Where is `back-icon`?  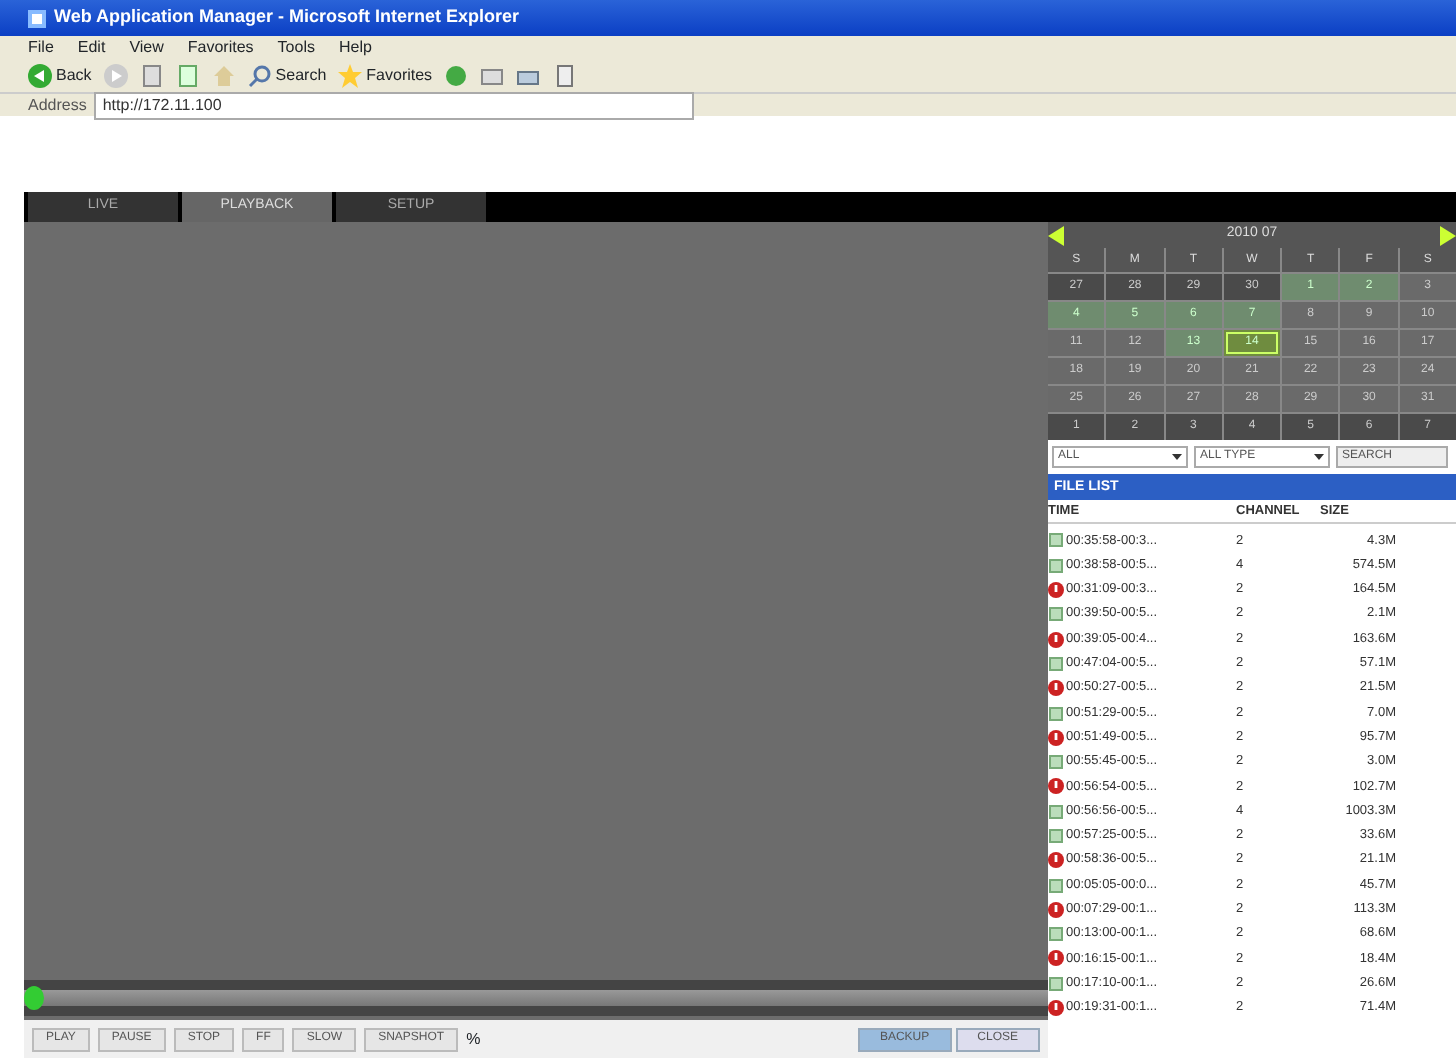 back-icon is located at coordinates (40, 76).